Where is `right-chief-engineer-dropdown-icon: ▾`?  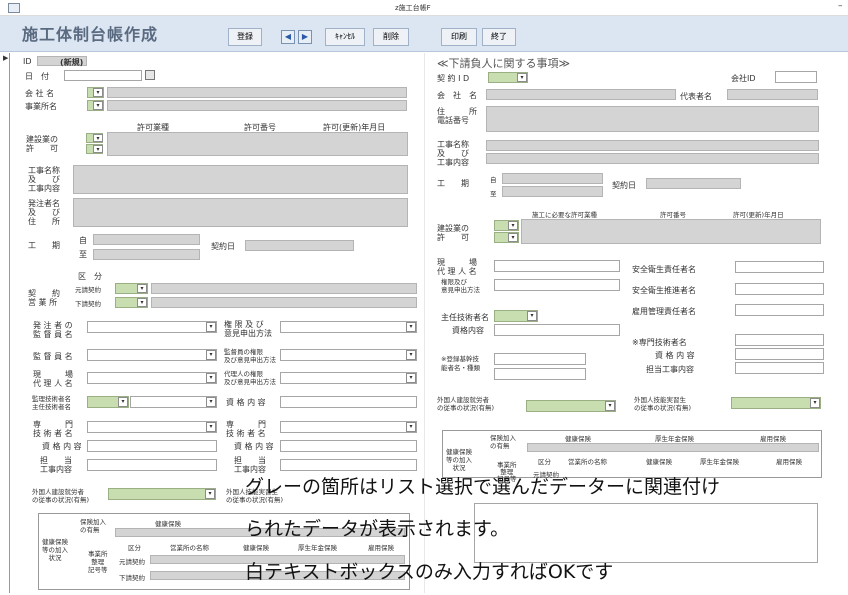
right-chief-engineer-dropdown-icon: ▾ is located at coordinates (532, 316).